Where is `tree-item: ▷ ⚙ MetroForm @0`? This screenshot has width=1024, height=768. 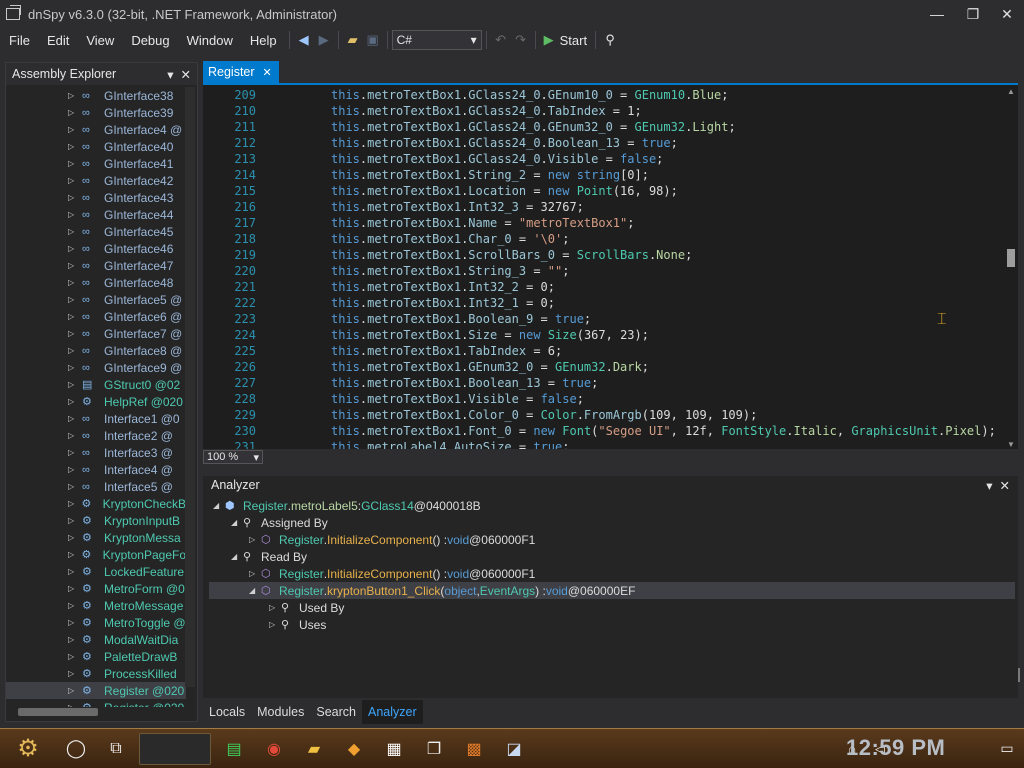
tree-item: ▷ ⚙ MetroForm @0 is located at coordinates (96, 588).